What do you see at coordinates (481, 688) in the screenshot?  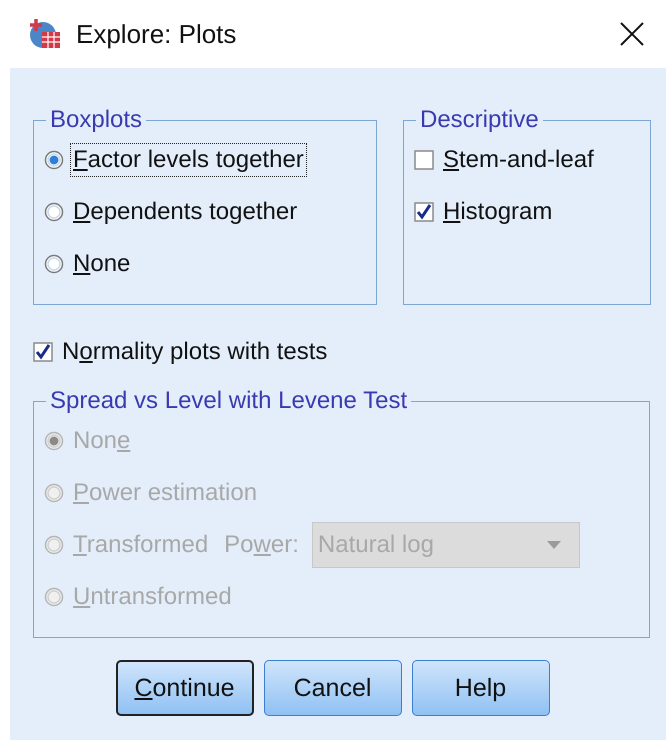 I see `dialog-button: Help` at bounding box center [481, 688].